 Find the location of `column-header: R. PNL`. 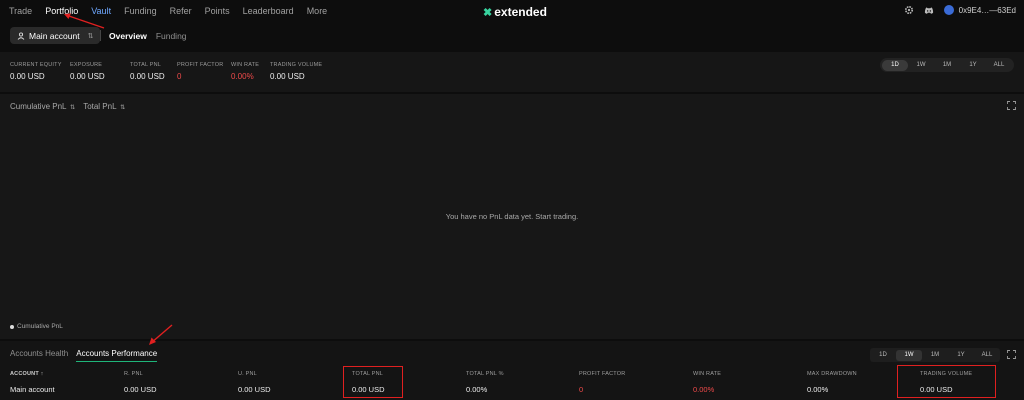

column-header: R. PNL is located at coordinates (181, 374).